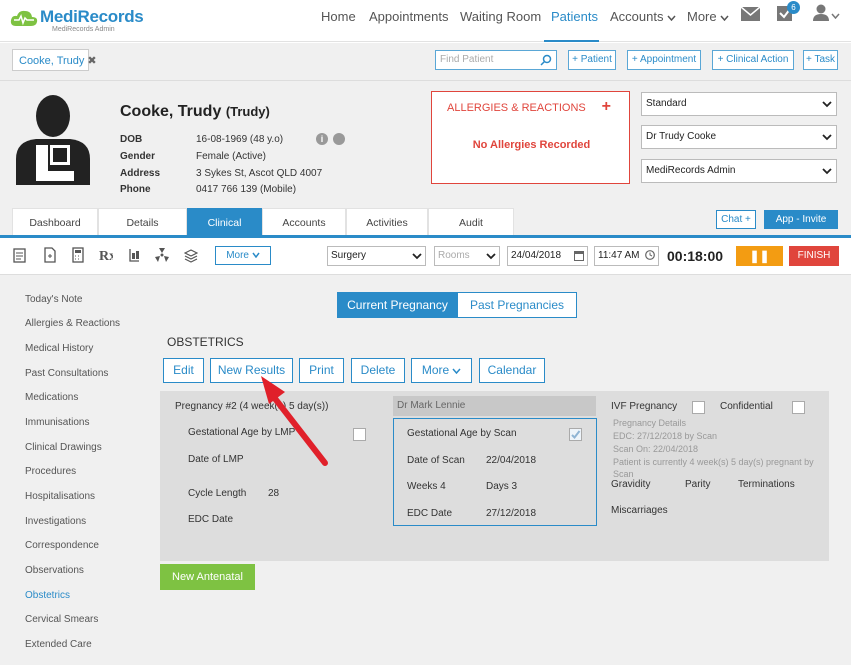 The width and height of the screenshot is (851, 665). I want to click on find-patient-input: Find Patient, so click(496, 60).